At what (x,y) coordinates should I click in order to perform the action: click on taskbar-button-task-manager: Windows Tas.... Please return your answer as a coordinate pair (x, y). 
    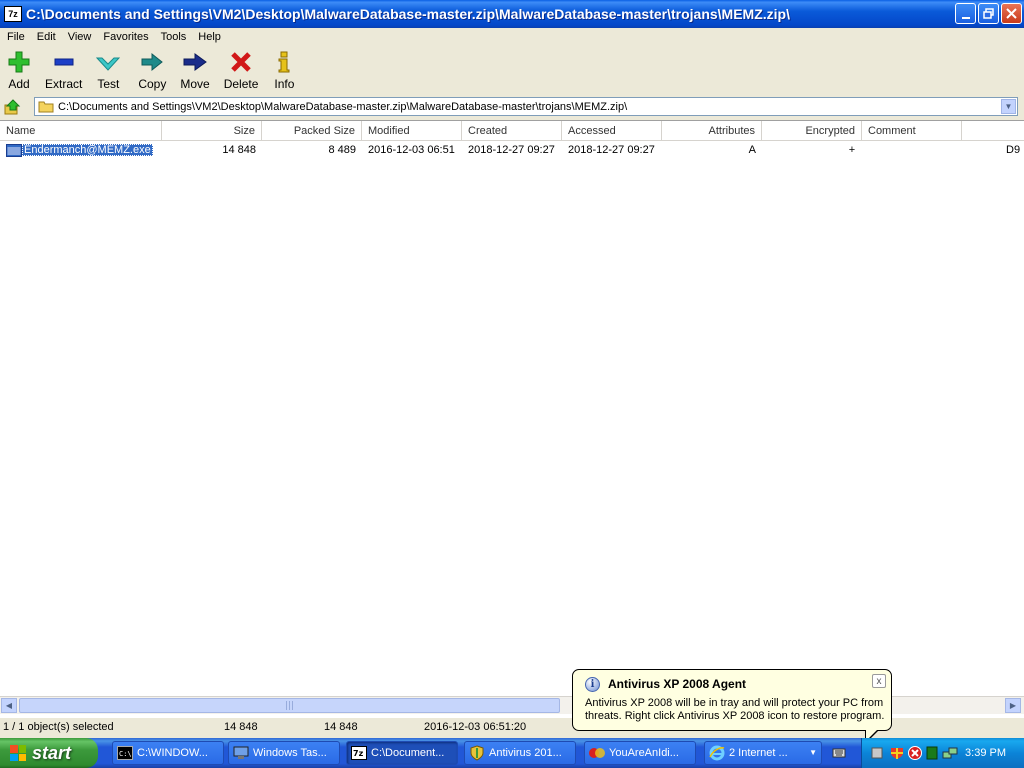
    Looking at the image, I should click on (284, 753).